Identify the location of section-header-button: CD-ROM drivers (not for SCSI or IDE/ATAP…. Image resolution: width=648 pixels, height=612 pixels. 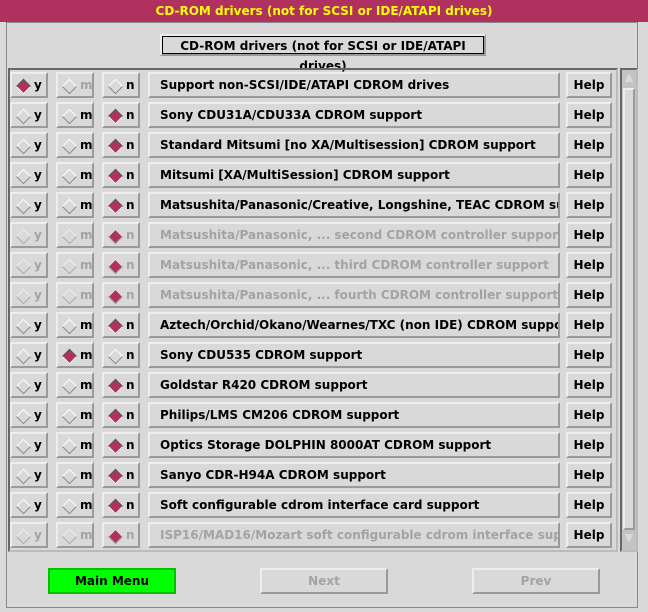
(323, 53).